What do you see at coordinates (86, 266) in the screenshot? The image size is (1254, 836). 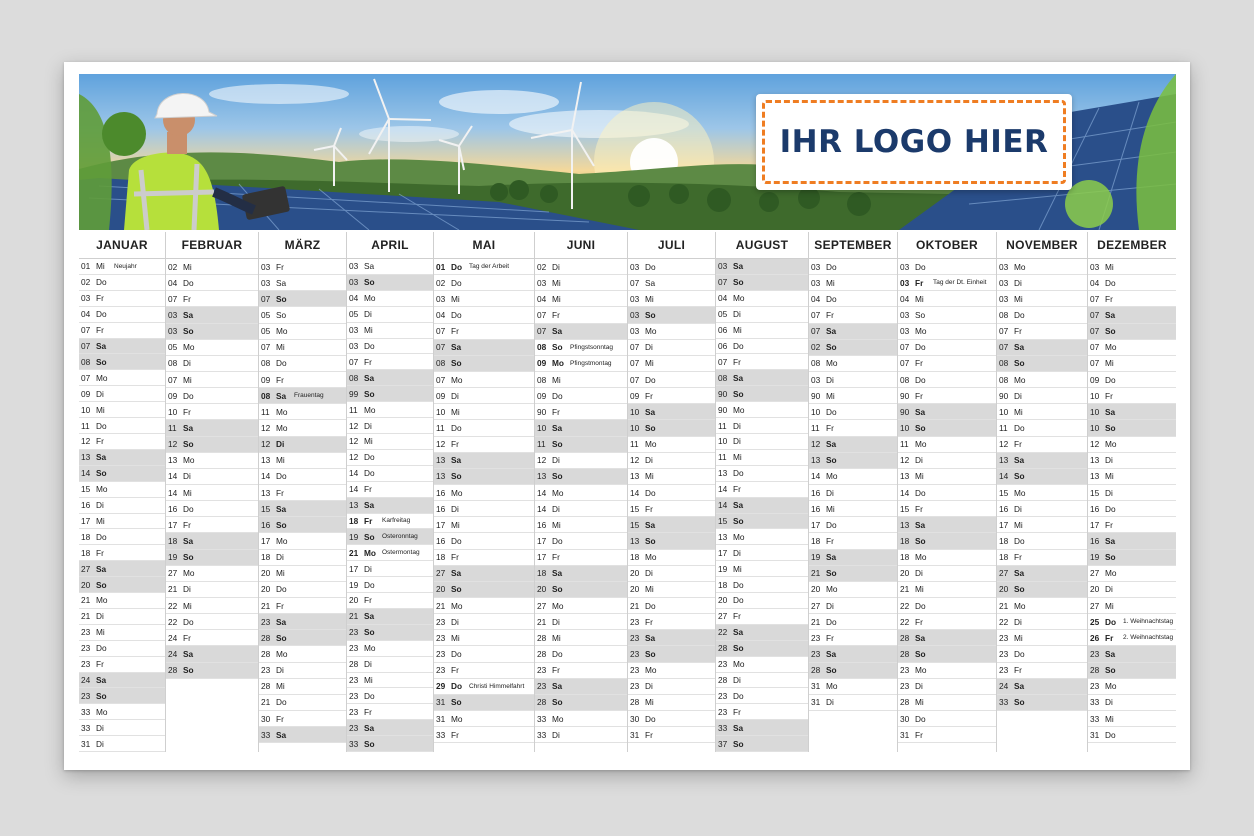 I see `day-number: 01` at bounding box center [86, 266].